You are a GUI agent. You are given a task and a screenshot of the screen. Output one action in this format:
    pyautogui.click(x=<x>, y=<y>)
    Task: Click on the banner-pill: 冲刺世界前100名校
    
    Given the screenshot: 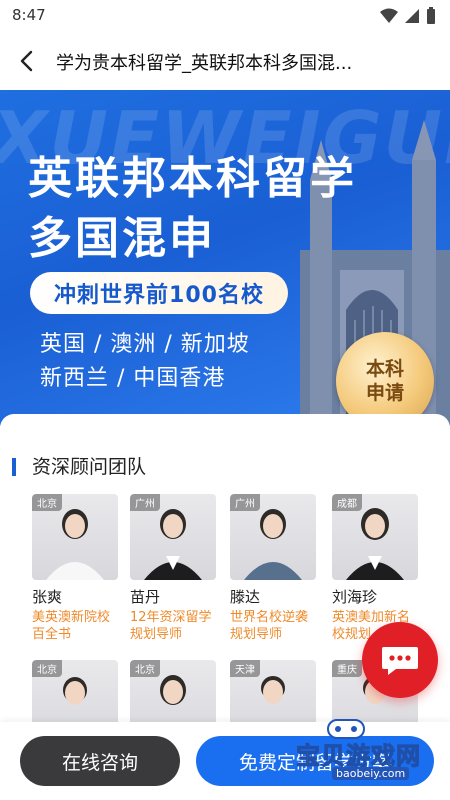 What is the action you would take?
    pyautogui.click(x=159, y=293)
    